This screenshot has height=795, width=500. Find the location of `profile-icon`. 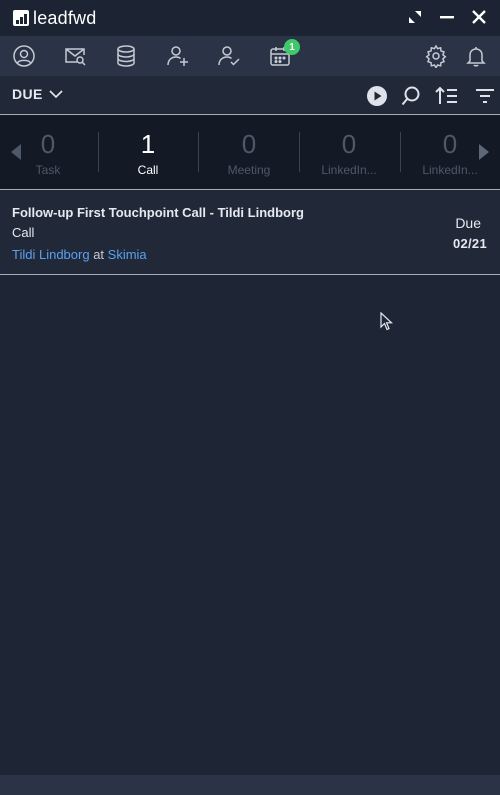

profile-icon is located at coordinates (24, 56).